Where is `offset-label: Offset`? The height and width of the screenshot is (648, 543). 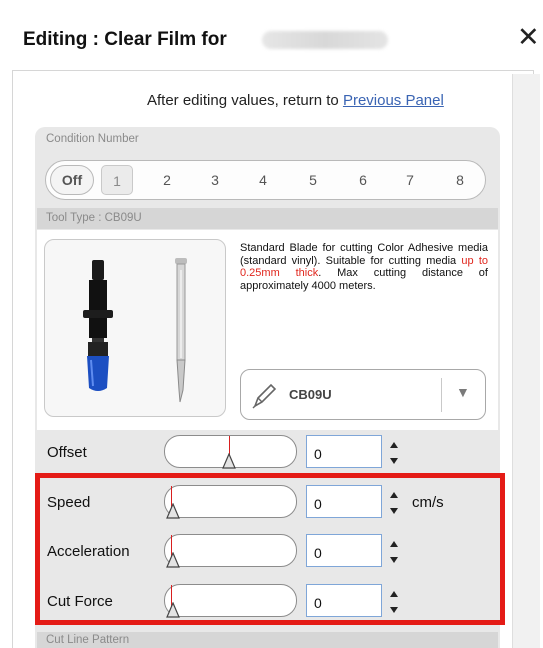
offset-label: Offset is located at coordinates (67, 452).